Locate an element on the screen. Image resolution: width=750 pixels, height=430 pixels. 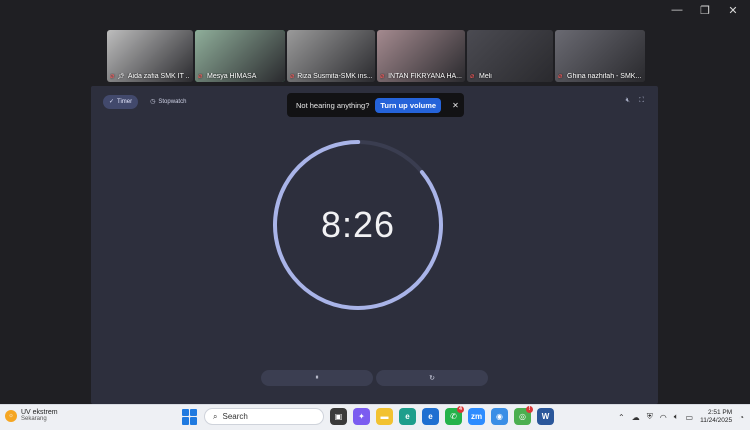
network-icon: ☁ is located at coordinates (636, 417).